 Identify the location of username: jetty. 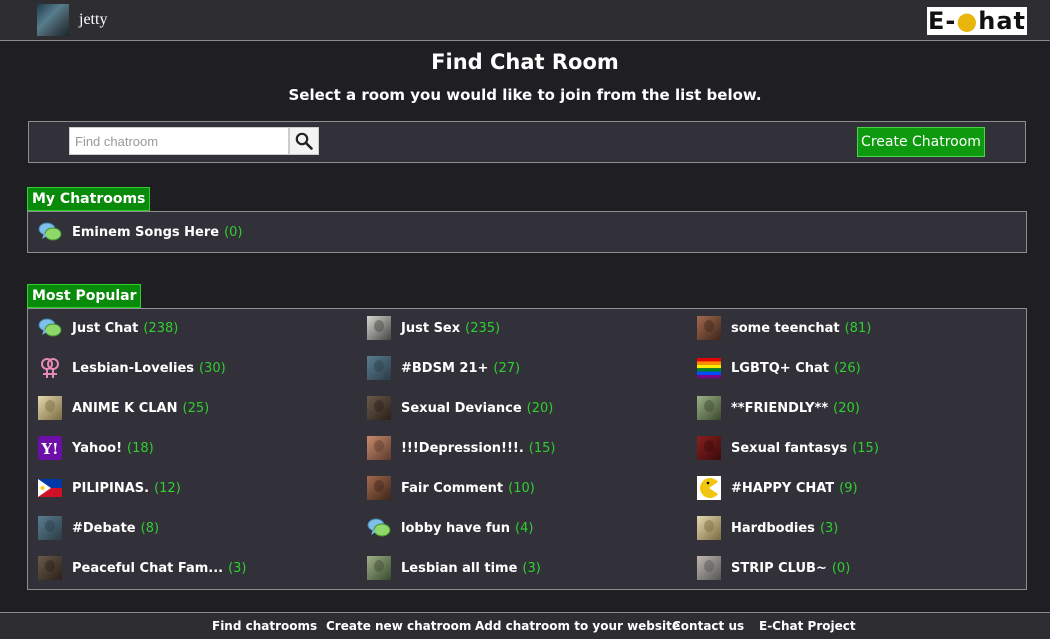
(93, 20).